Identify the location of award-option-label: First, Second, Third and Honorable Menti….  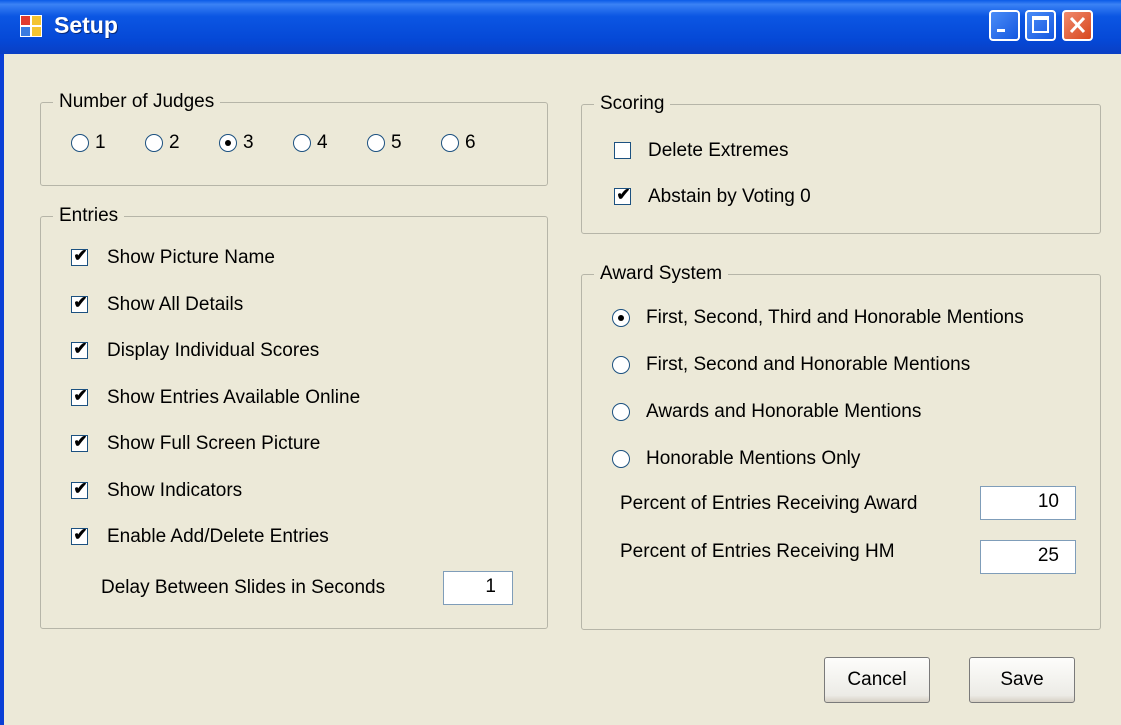
(835, 317).